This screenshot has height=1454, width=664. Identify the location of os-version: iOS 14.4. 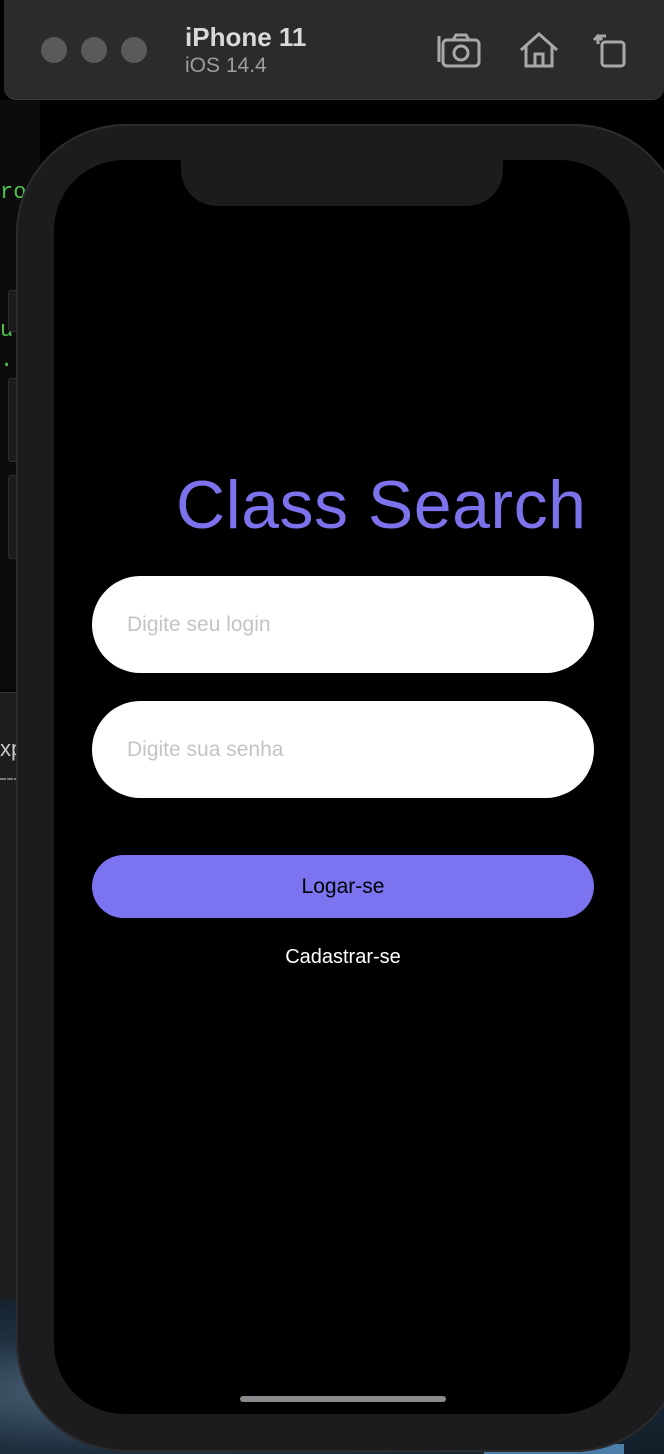
(226, 65).